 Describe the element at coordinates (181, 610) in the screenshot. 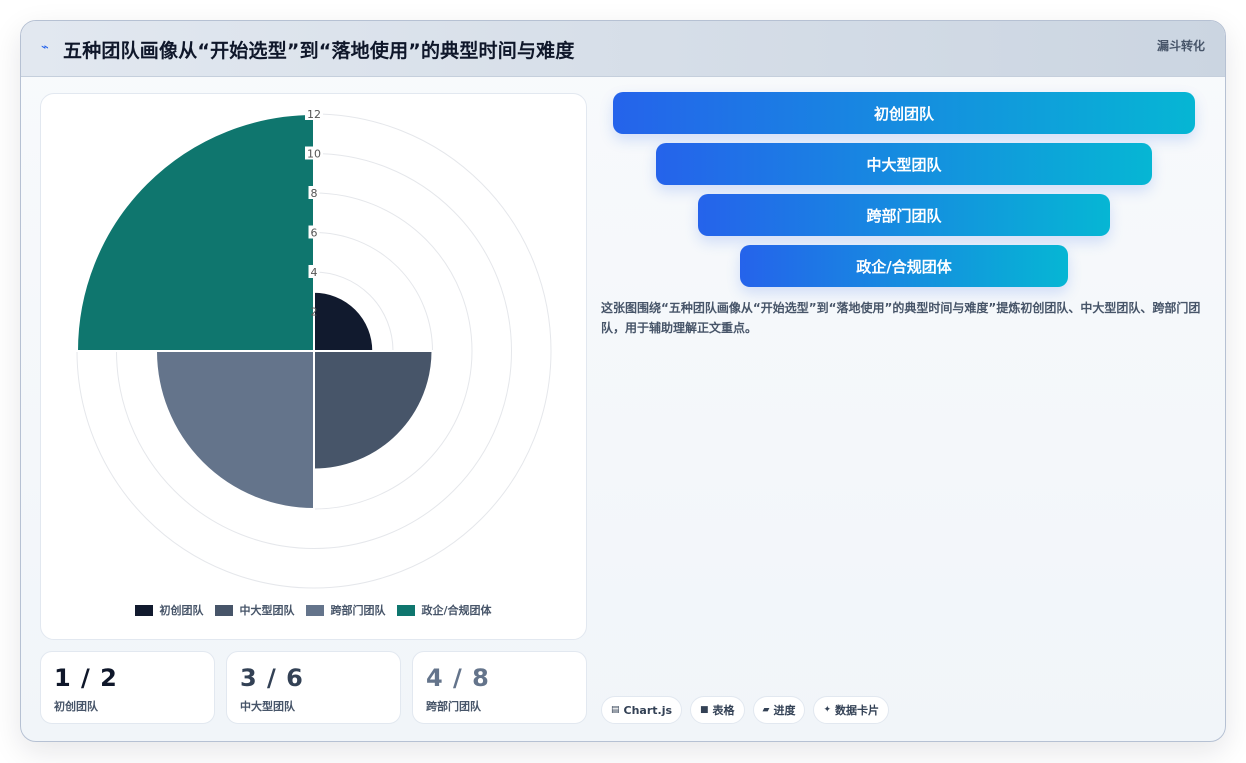

I see `legend-label: 初创团队` at that location.